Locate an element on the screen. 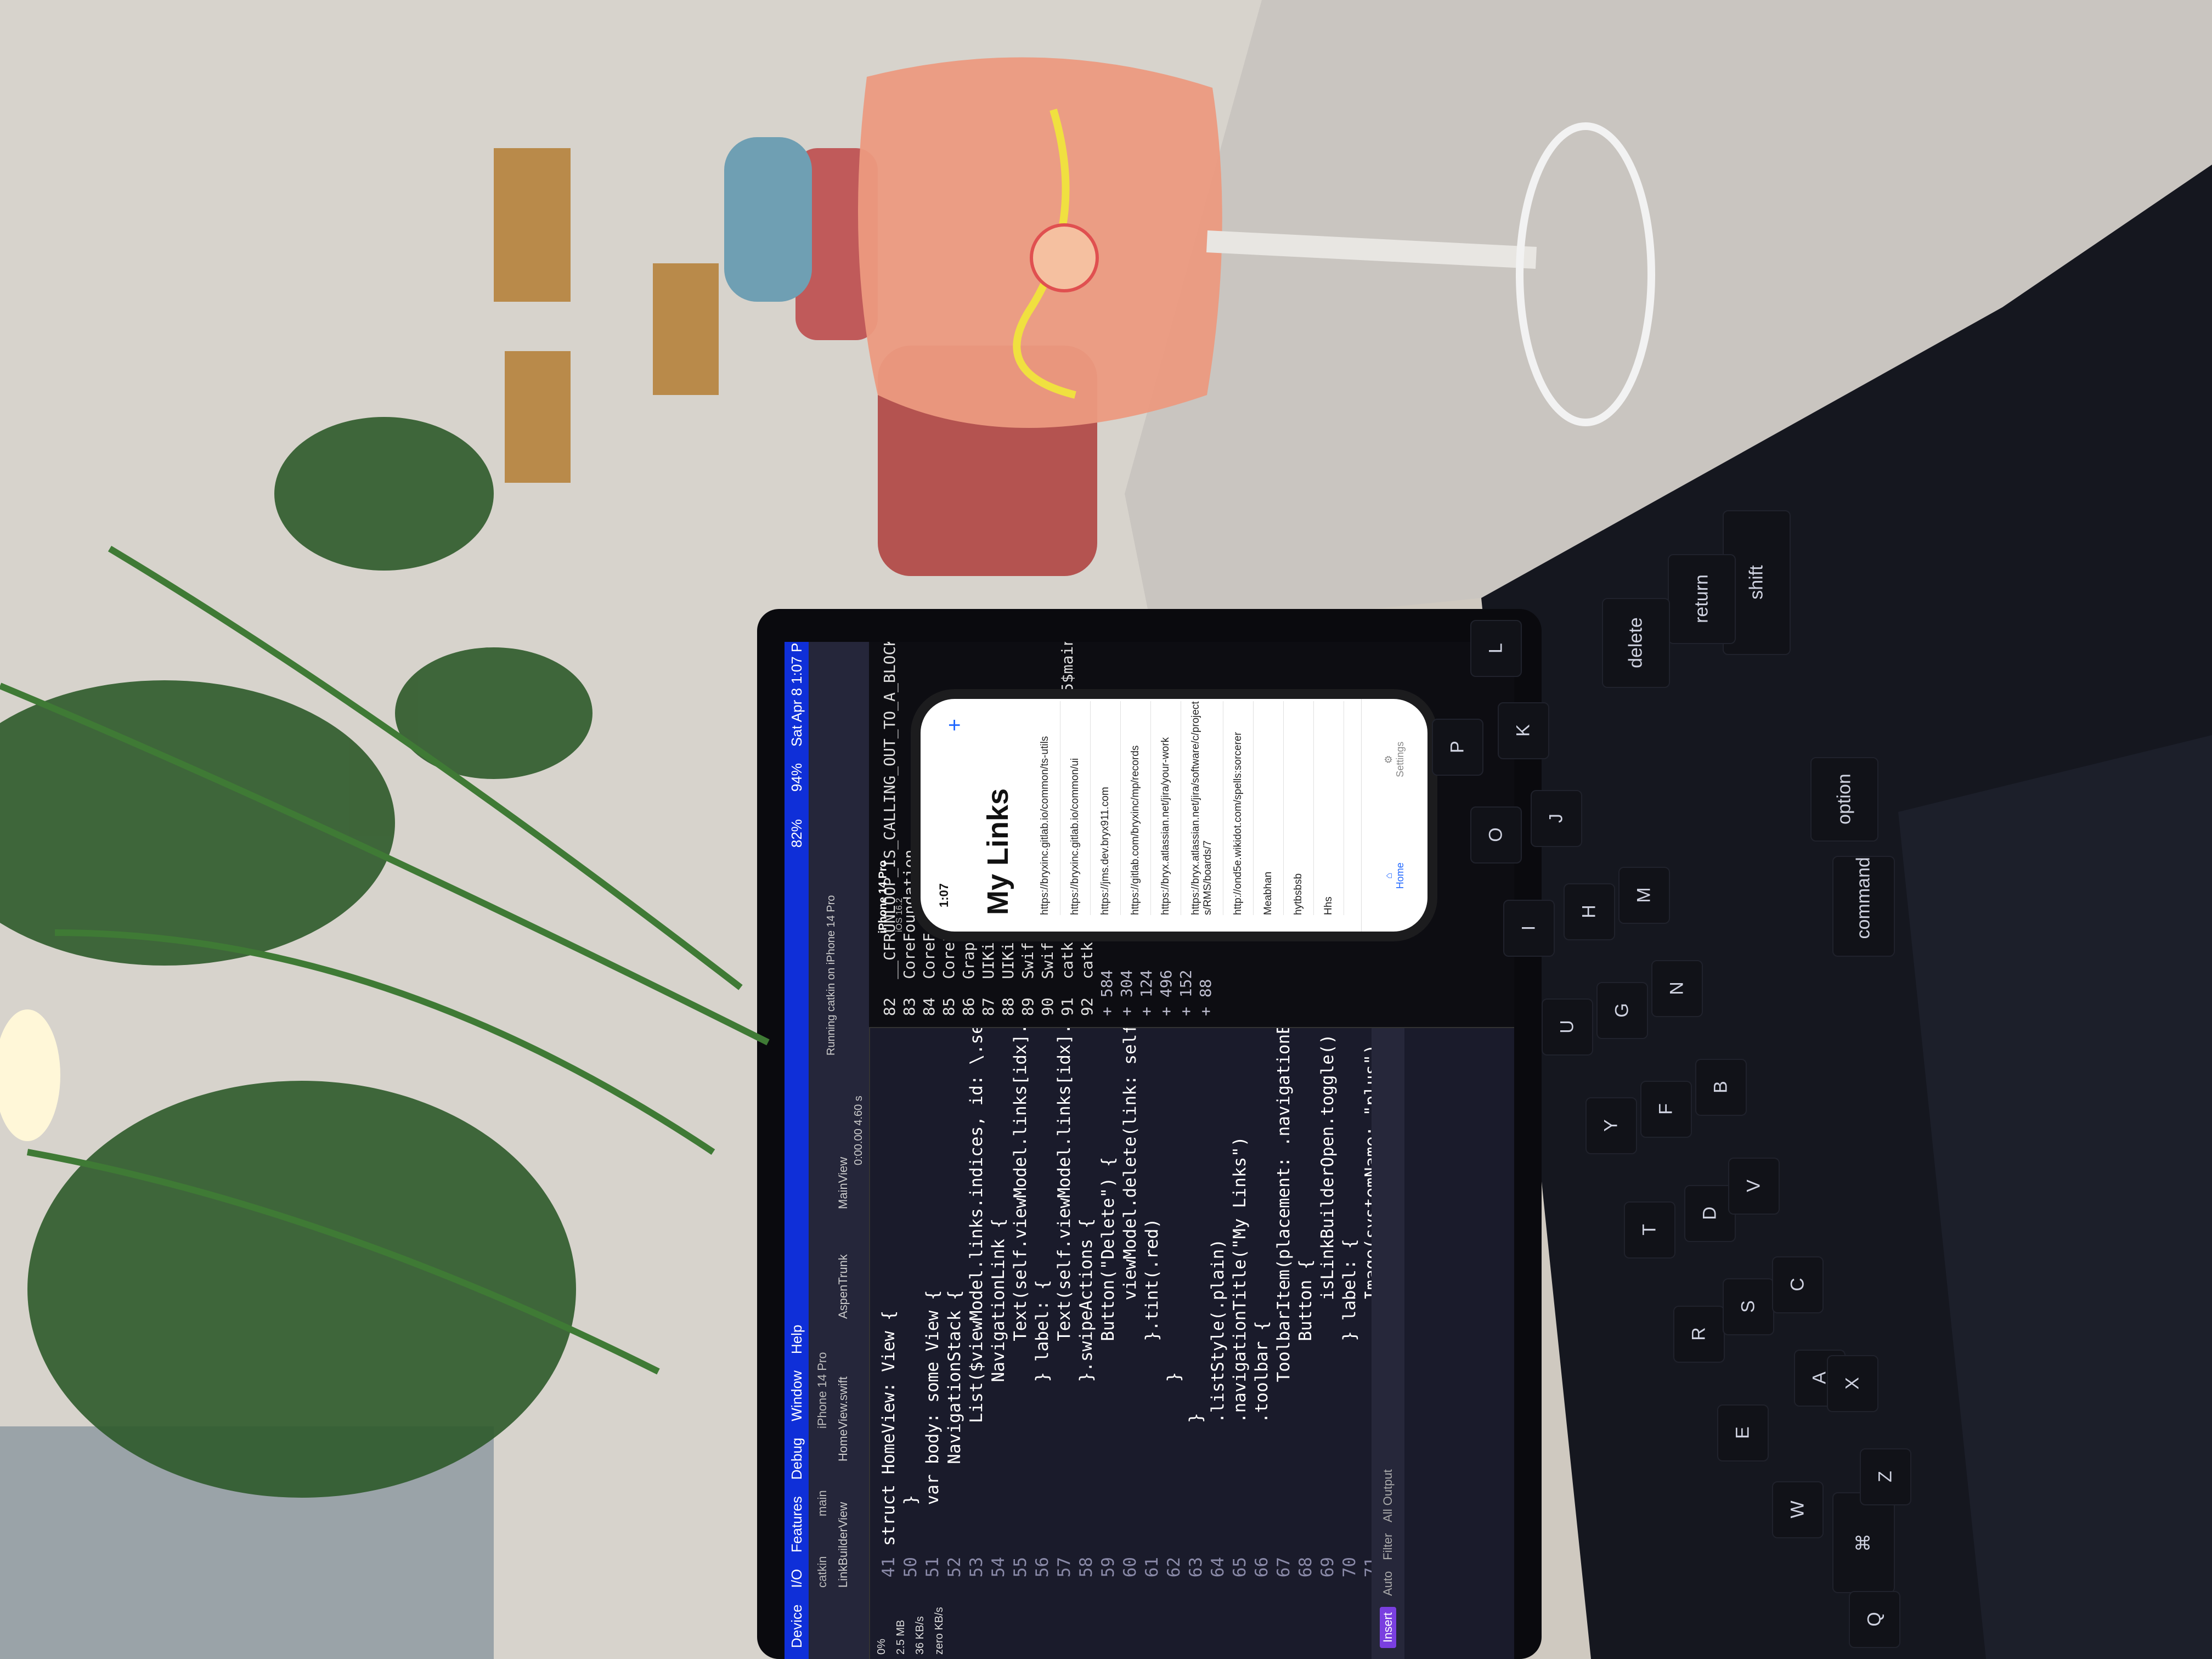 Image resolution: width=2212 pixels, height=1659 pixels. keyboard-key: return is located at coordinates (1702, 599).